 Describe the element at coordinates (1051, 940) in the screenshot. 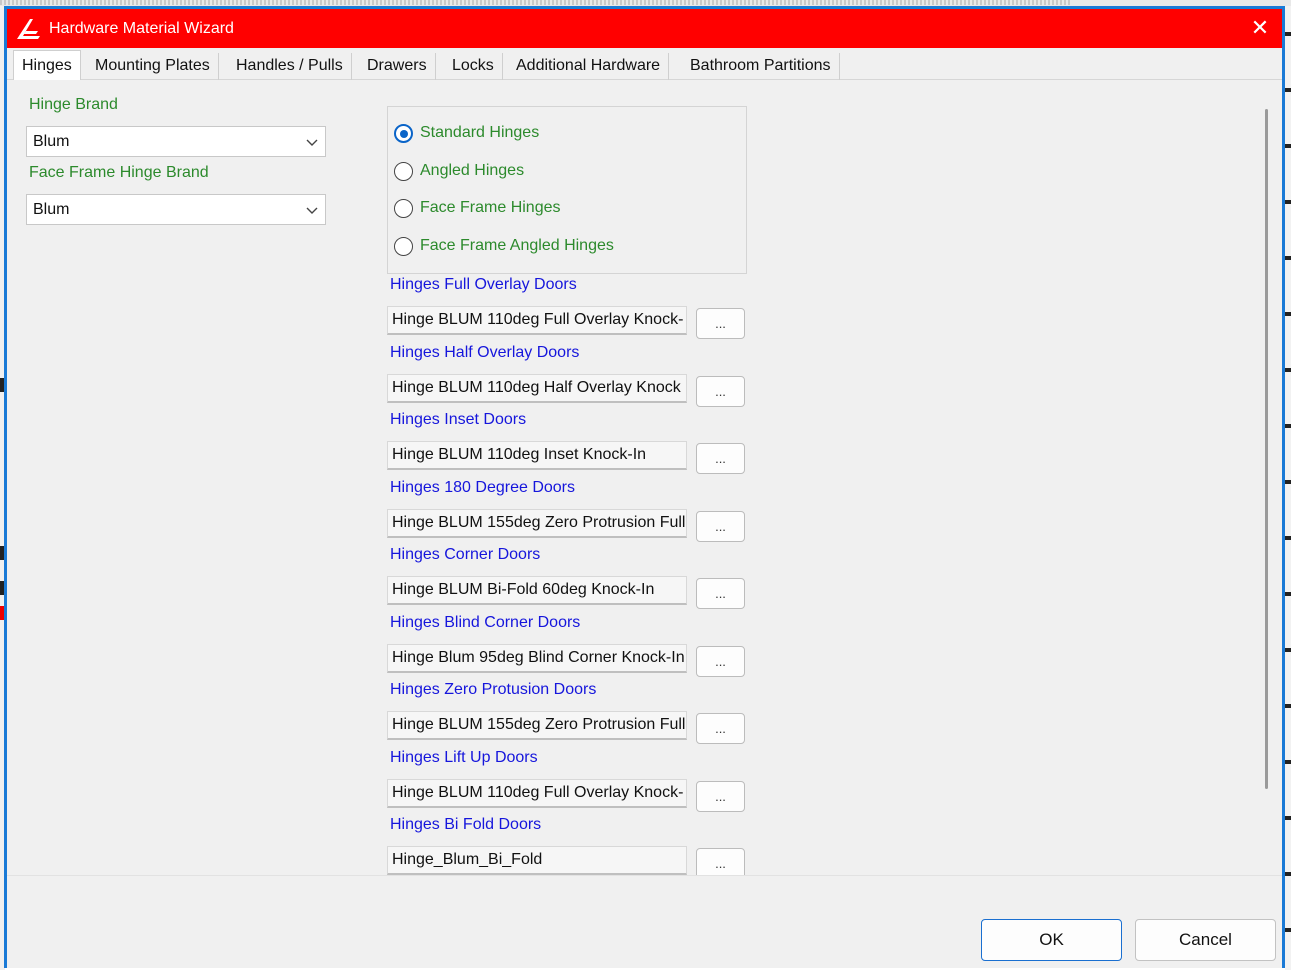

I see `ok-button: OK` at that location.